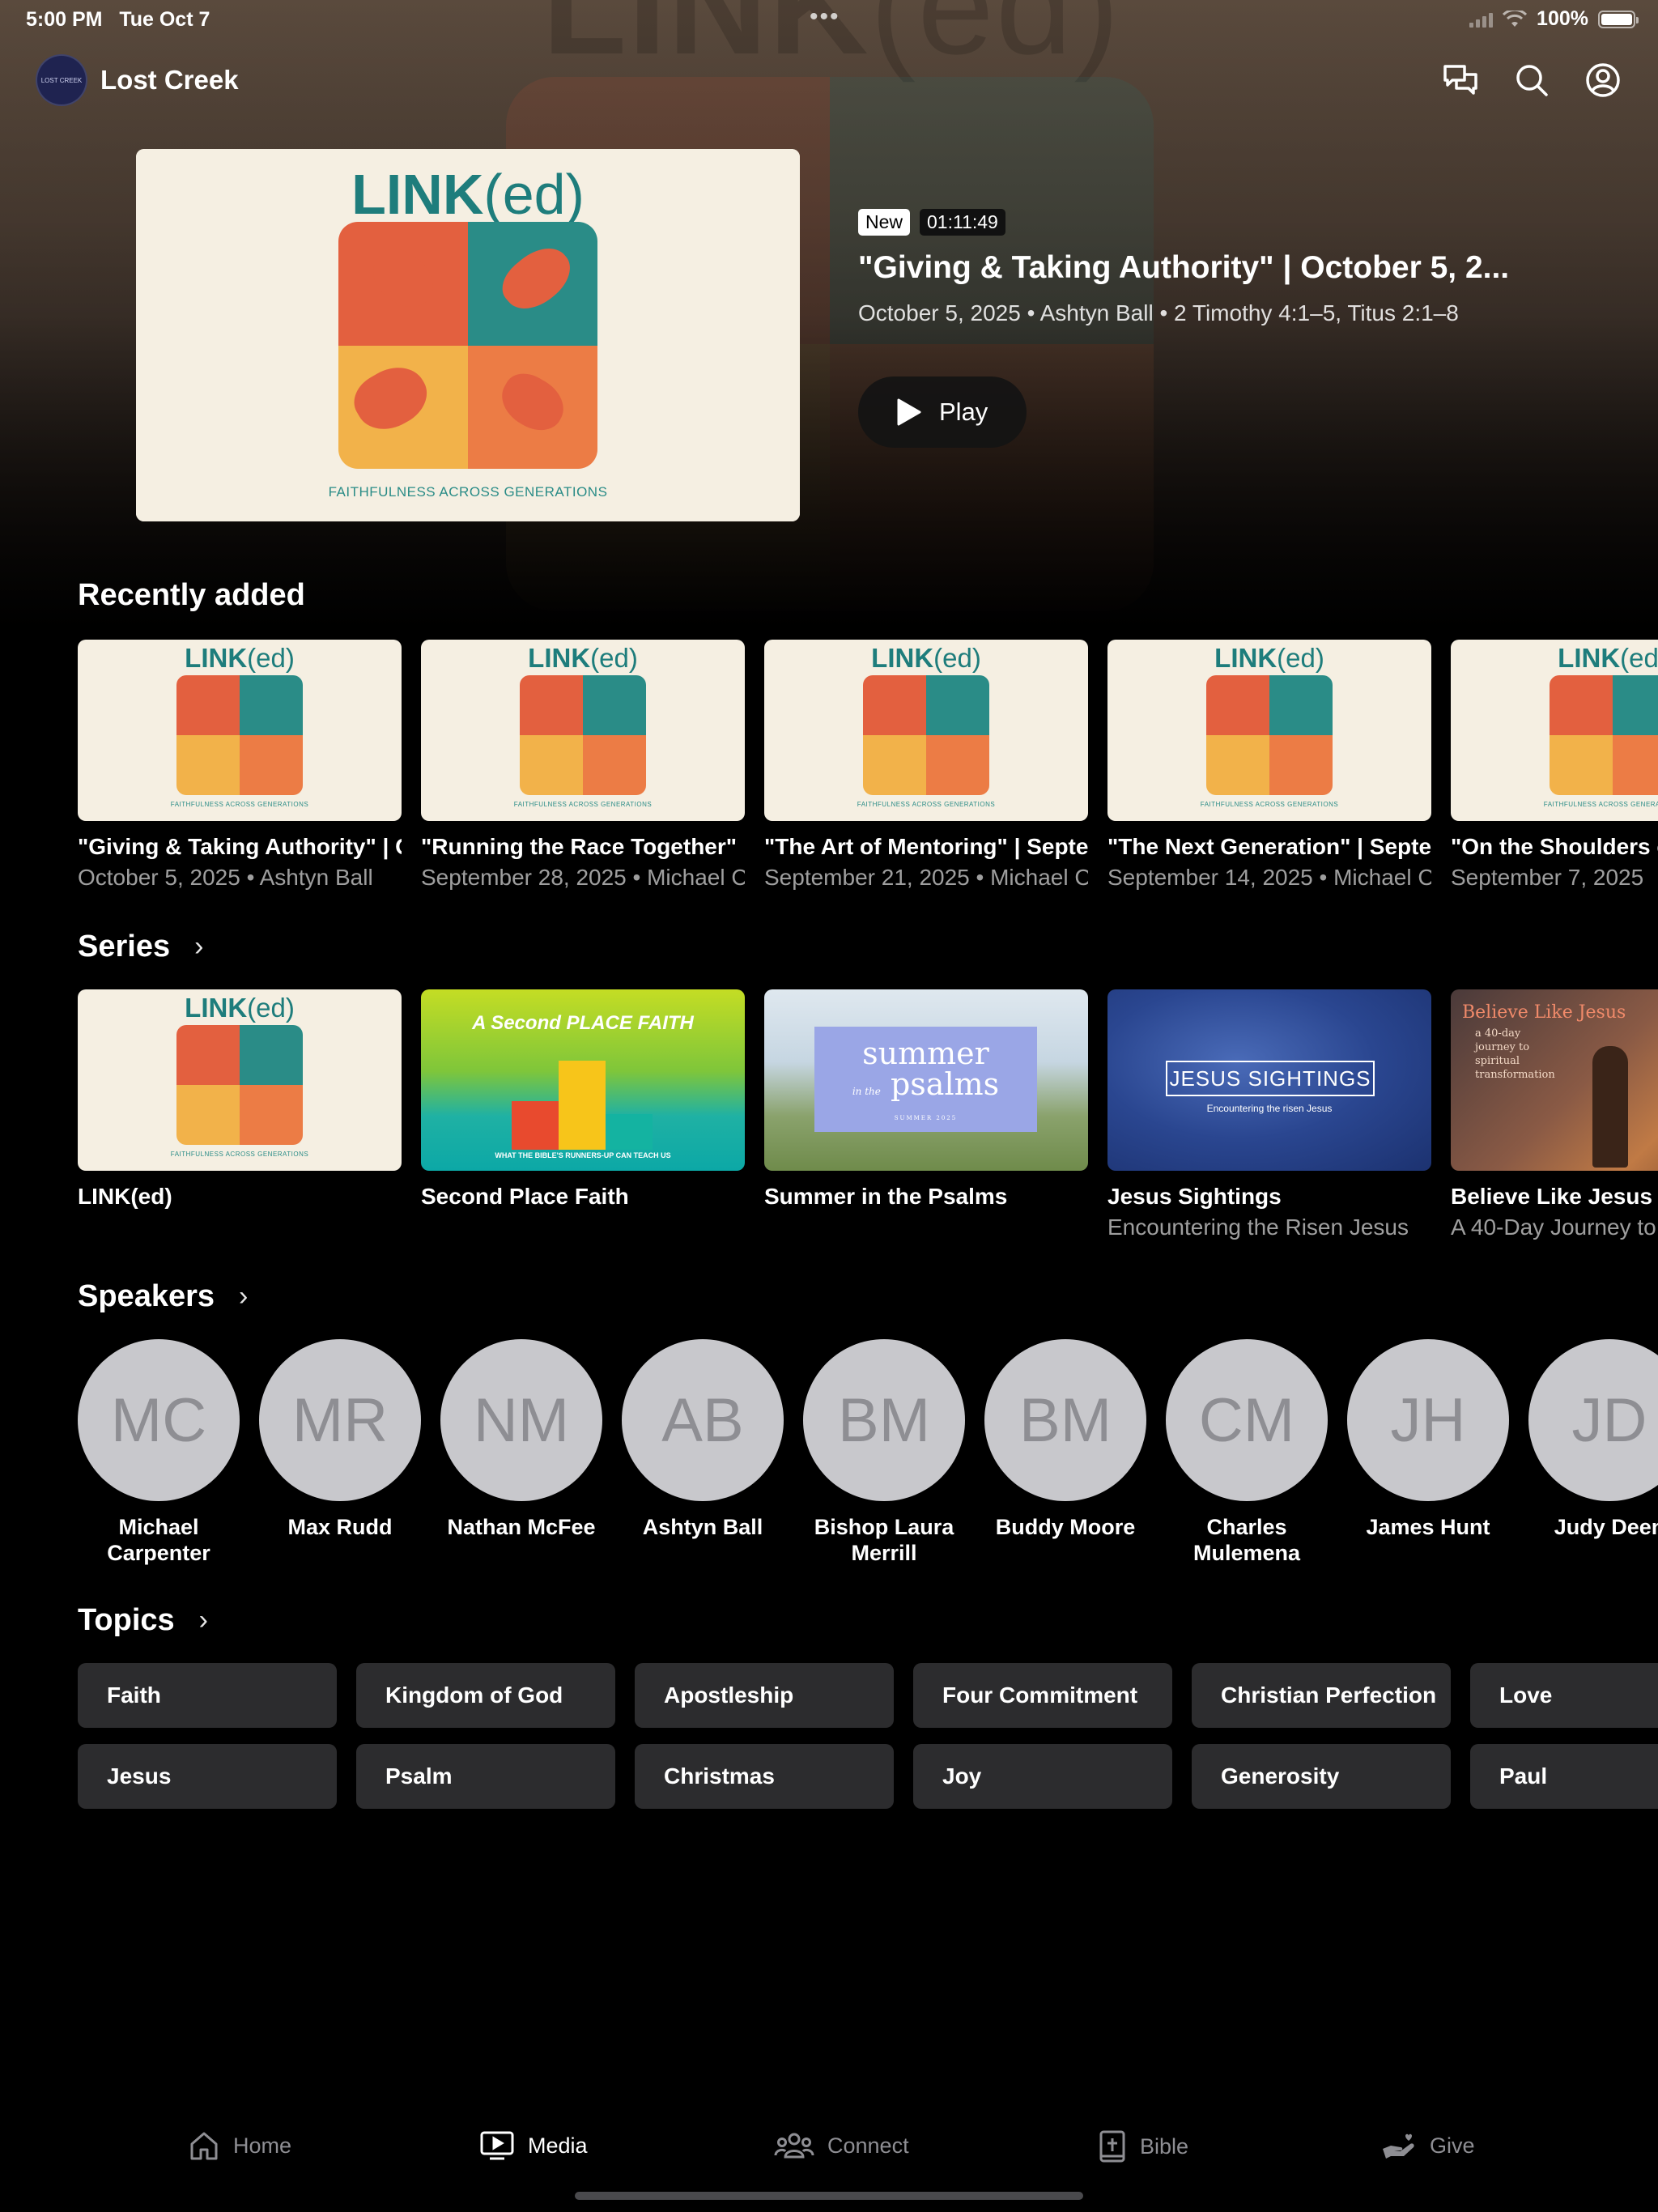  What do you see at coordinates (143, 1621) in the screenshot?
I see `topics-heading: Topics ›` at bounding box center [143, 1621].